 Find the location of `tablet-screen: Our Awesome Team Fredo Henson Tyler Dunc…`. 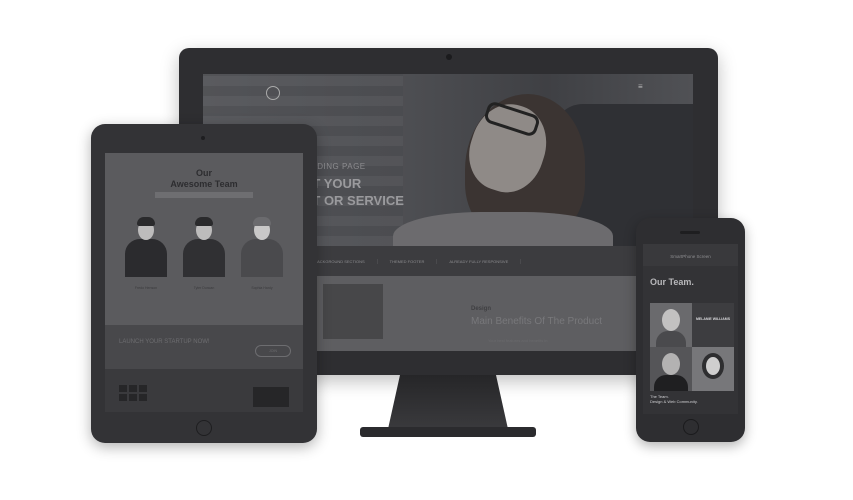

tablet-screen: Our Awesome Team Fredo Henson Tyler Dunc… is located at coordinates (204, 282).